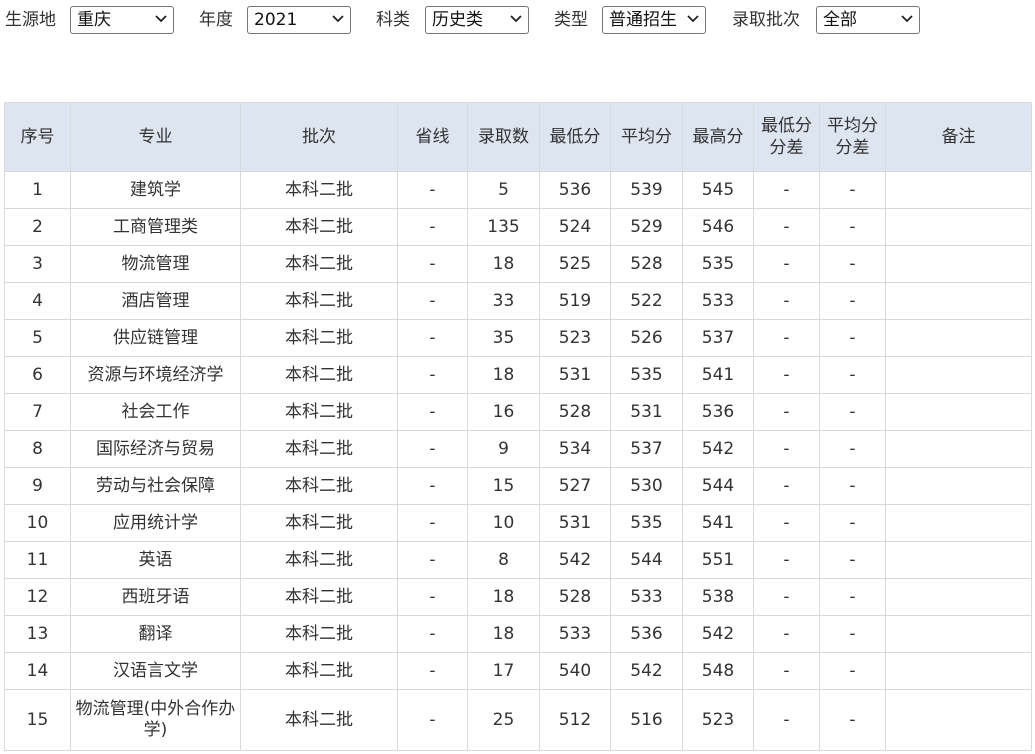 The image size is (1035, 754). I want to click on table-row: 14 汉语言文学 本科二批 -17 540 542 548- -, so click(518, 671).